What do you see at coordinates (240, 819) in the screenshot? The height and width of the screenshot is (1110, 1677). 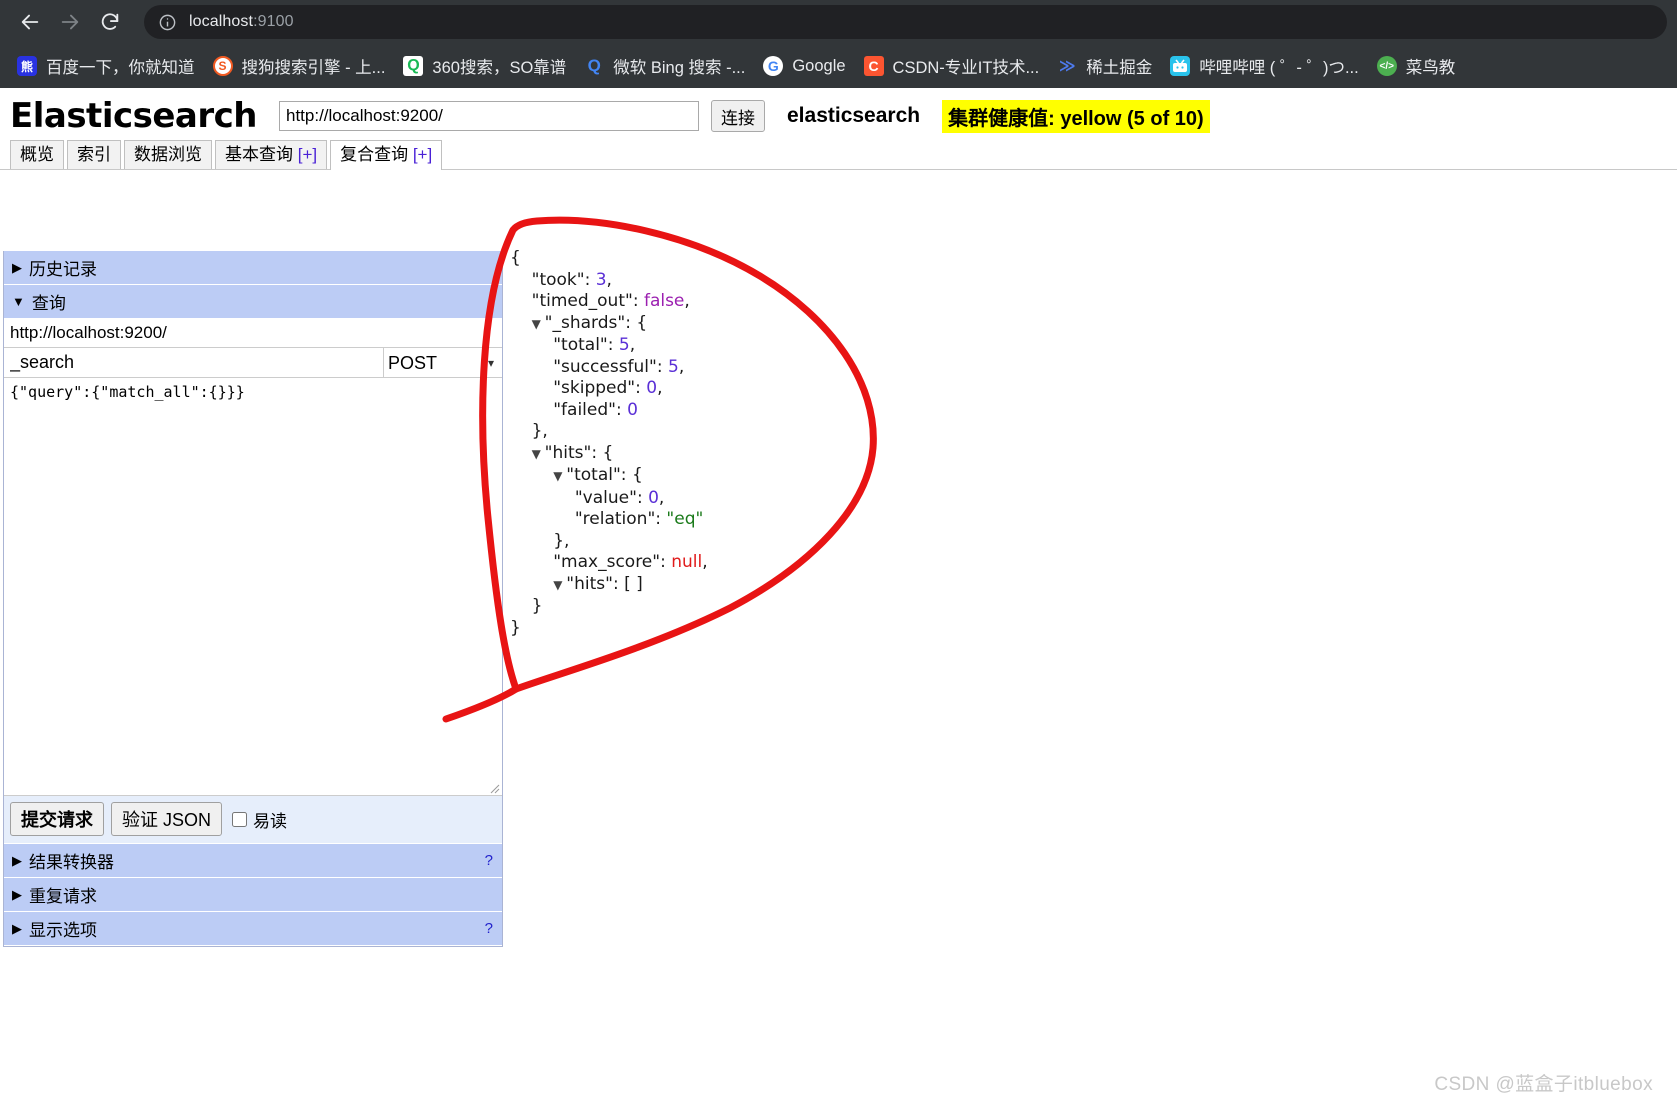 I see `pretty-print-checkbox` at bounding box center [240, 819].